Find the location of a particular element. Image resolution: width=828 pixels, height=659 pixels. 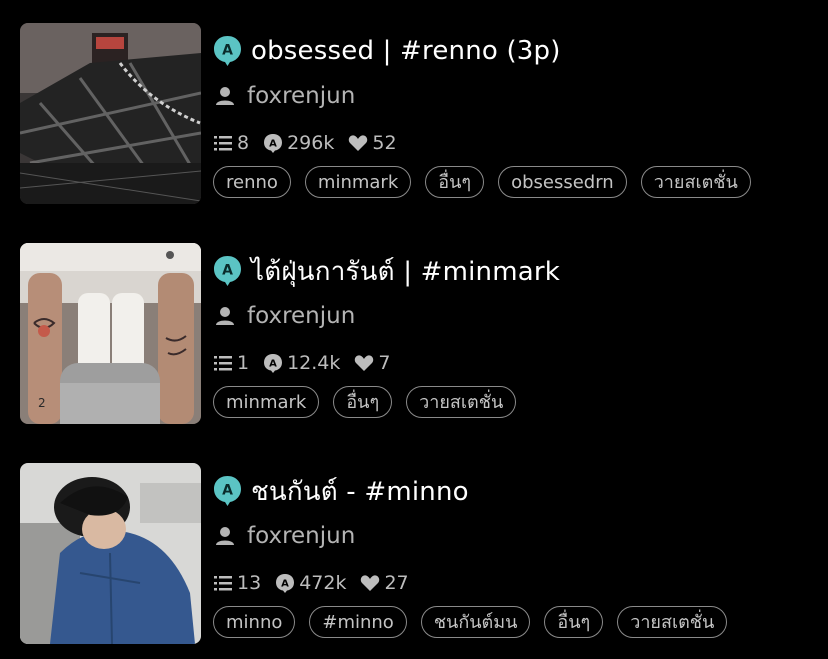

votes-count: 7 is located at coordinates (372, 363).